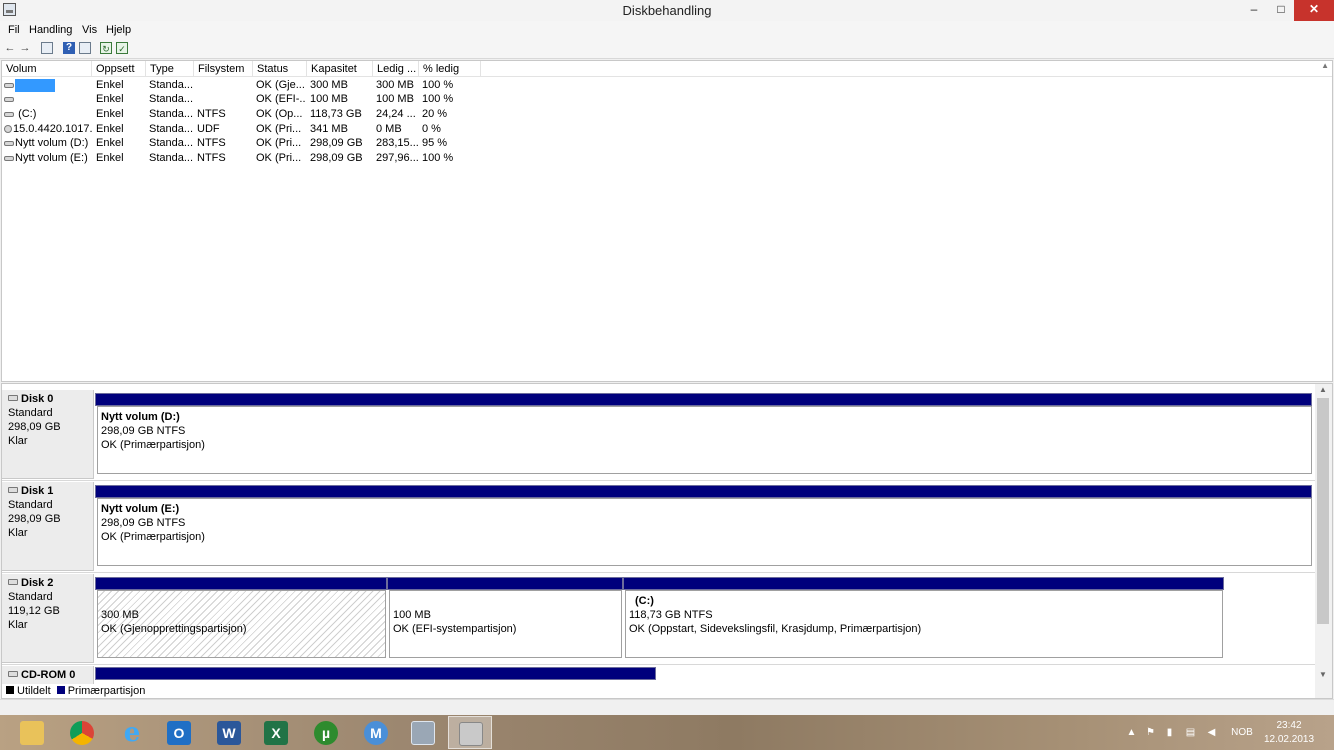 The height and width of the screenshot is (750, 1334). I want to click on show-hidden-icons-icon: ▲, so click(1131, 732).